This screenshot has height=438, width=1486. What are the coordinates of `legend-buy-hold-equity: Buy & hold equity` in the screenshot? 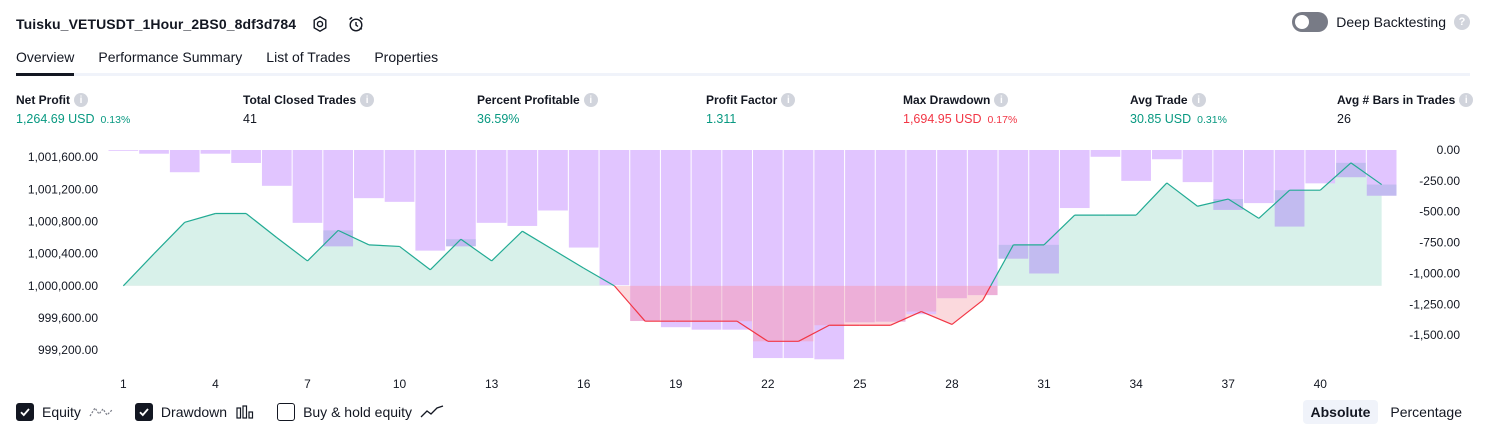 It's located at (360, 412).